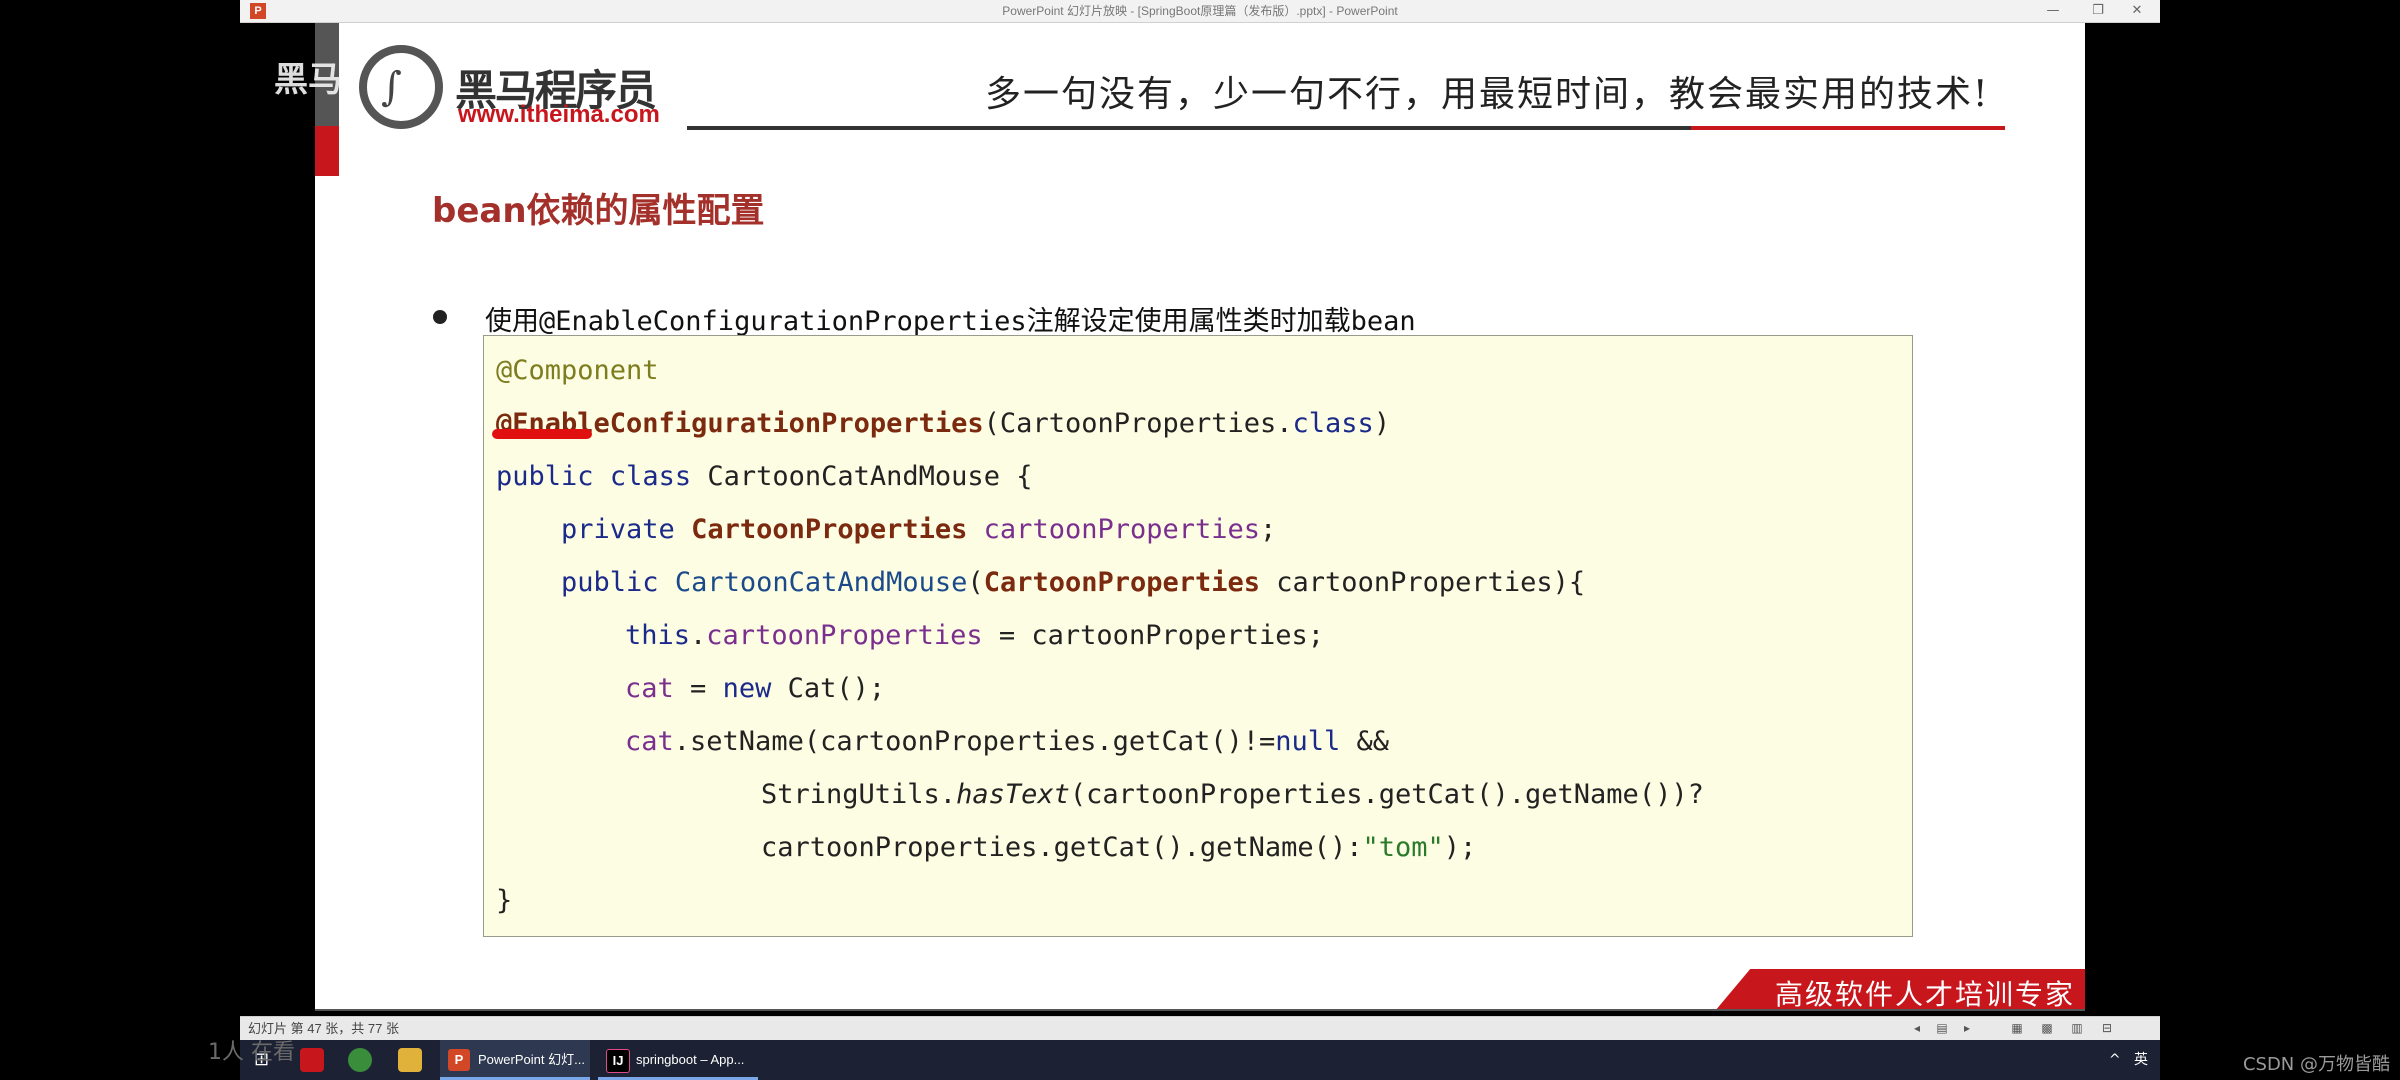 The width and height of the screenshot is (2400, 1080). Describe the element at coordinates (618, 529) in the screenshot. I see `keyword: private` at that location.